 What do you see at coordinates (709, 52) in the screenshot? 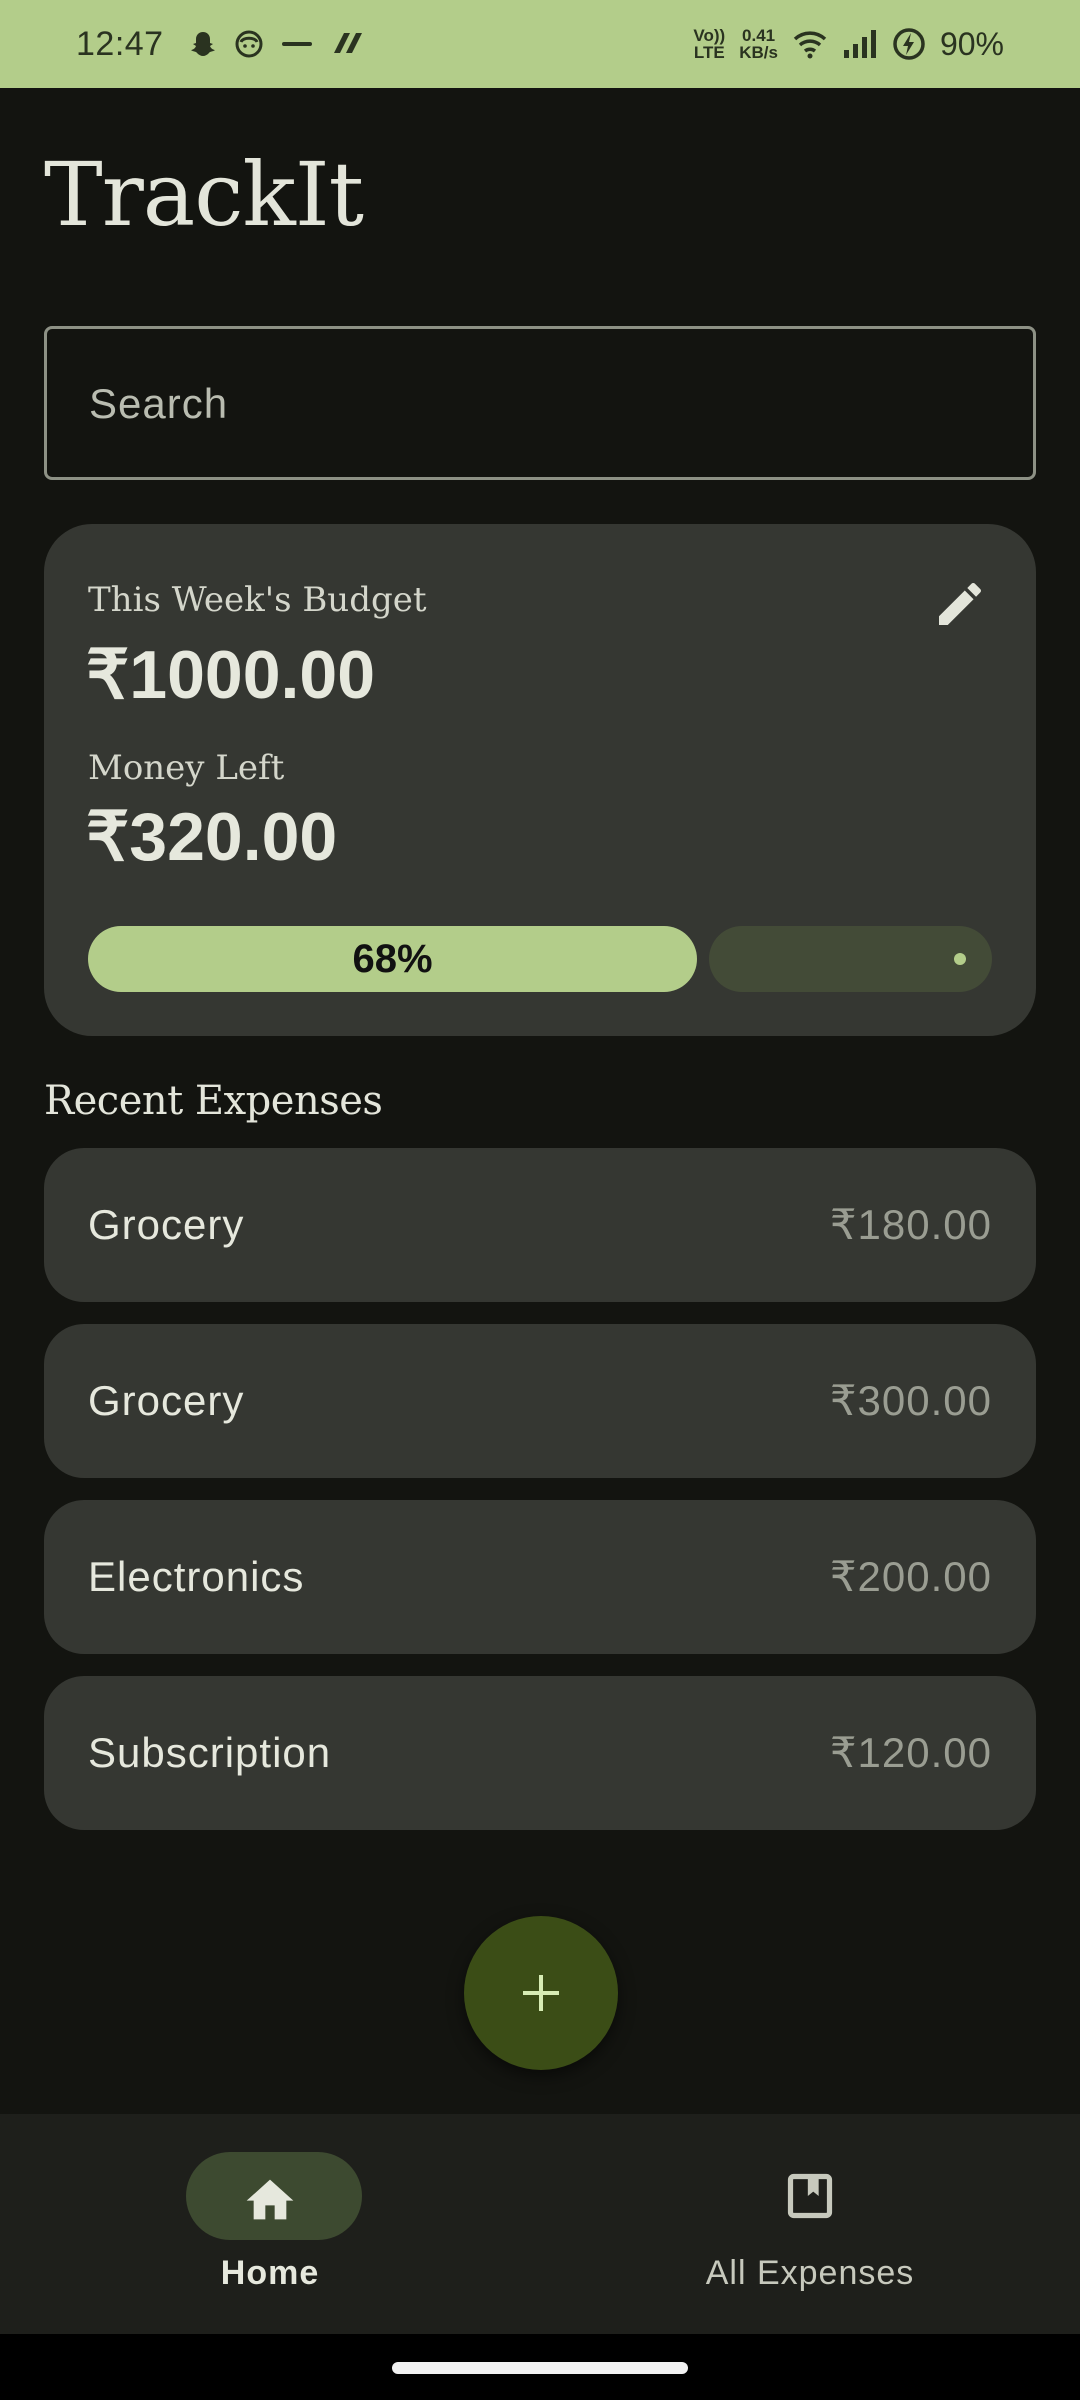
I see `volte-bottom: LTE` at bounding box center [709, 52].